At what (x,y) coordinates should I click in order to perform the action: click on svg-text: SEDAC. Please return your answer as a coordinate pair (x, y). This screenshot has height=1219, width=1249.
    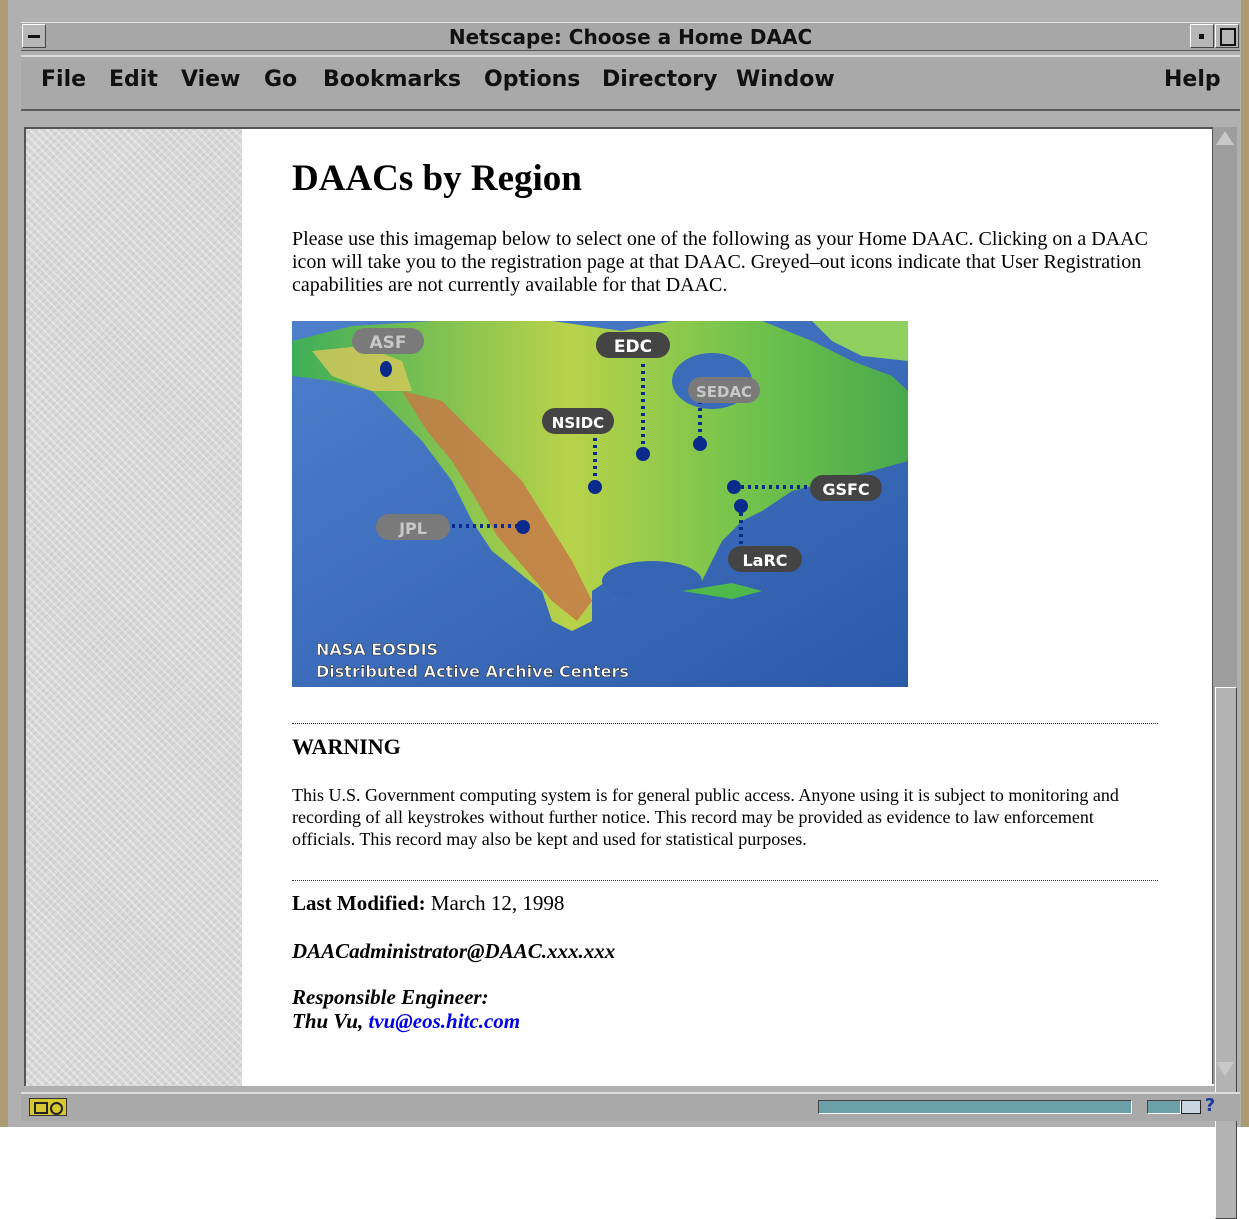
    Looking at the image, I should click on (724, 392).